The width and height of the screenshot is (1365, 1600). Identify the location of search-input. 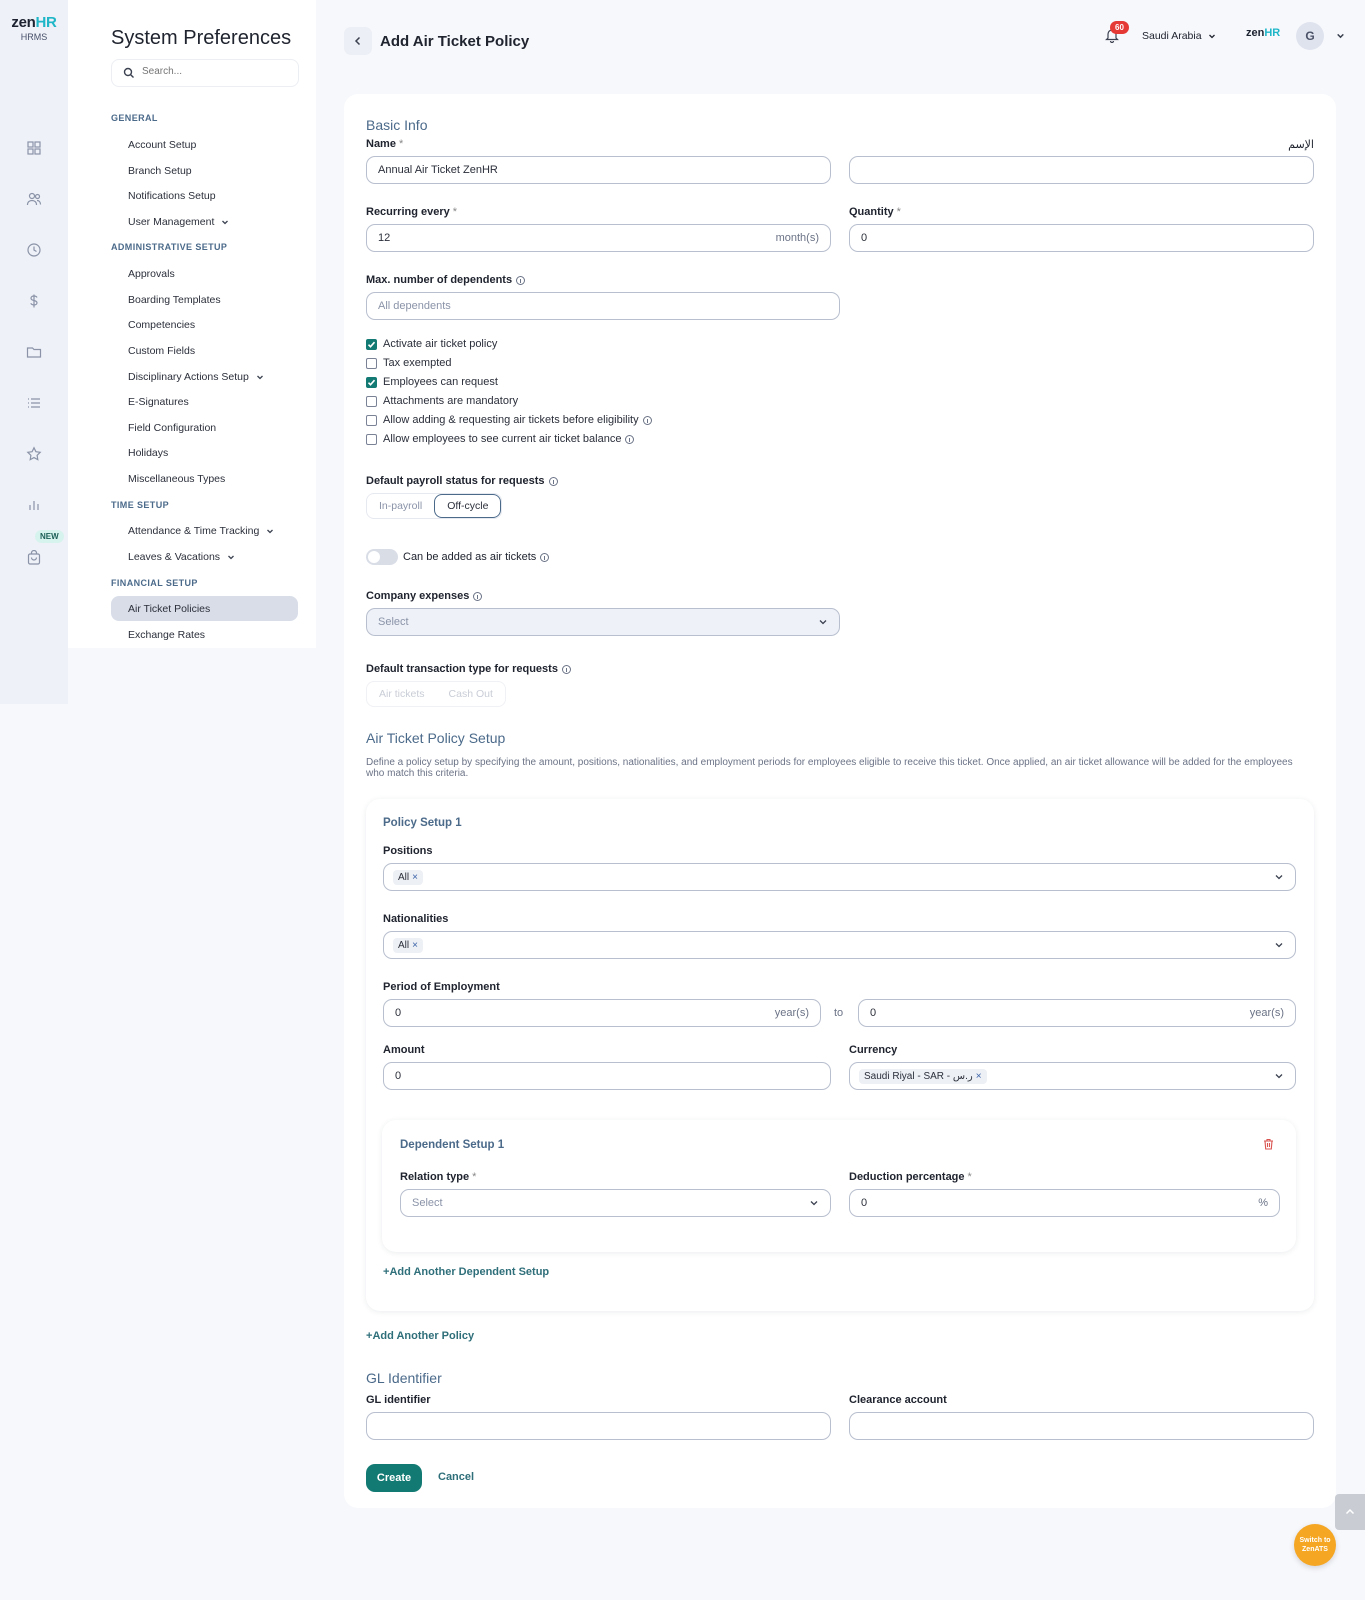
(217, 71).